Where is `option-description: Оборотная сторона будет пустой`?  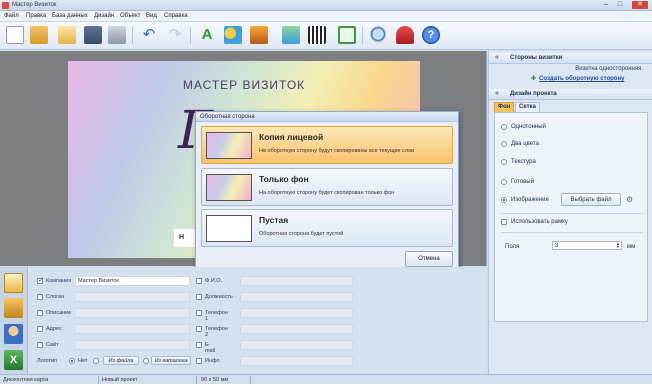
option-description: Оборотная сторона будет пустой is located at coordinates (301, 234).